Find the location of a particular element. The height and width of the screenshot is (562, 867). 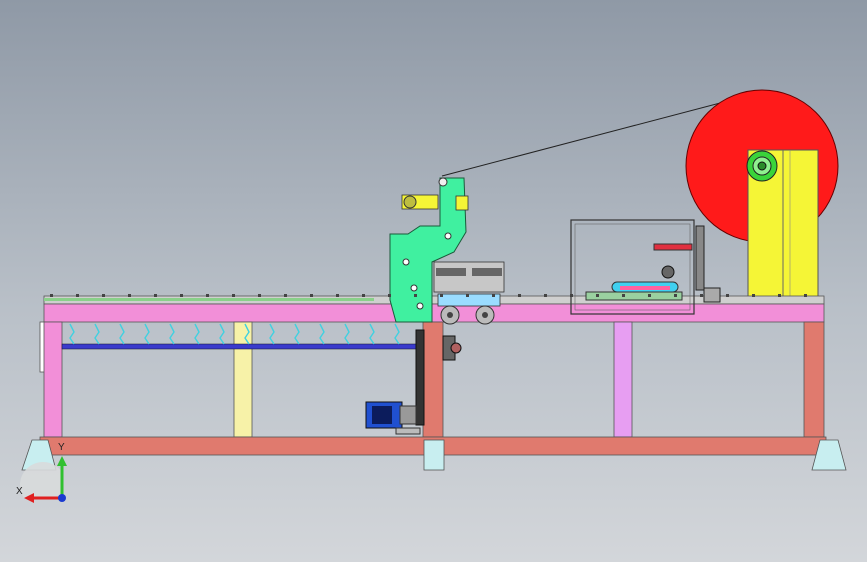

axis-triad is located at coordinates (43, 479).